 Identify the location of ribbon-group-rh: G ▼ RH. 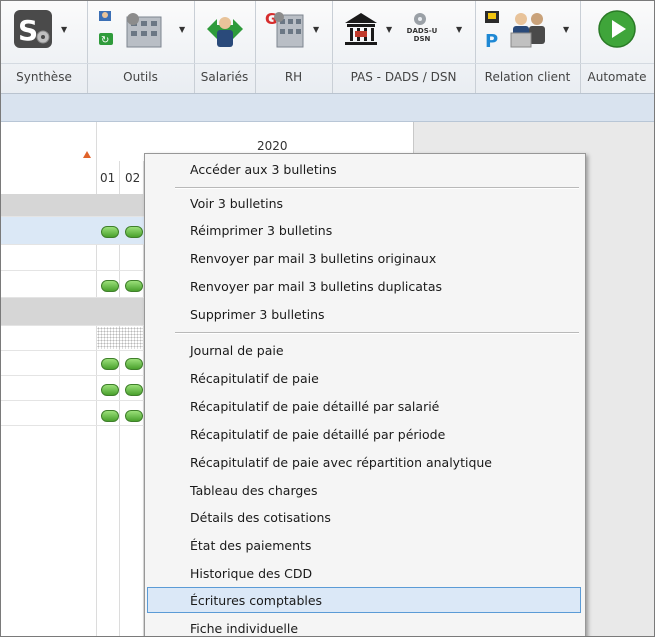
(294, 47).